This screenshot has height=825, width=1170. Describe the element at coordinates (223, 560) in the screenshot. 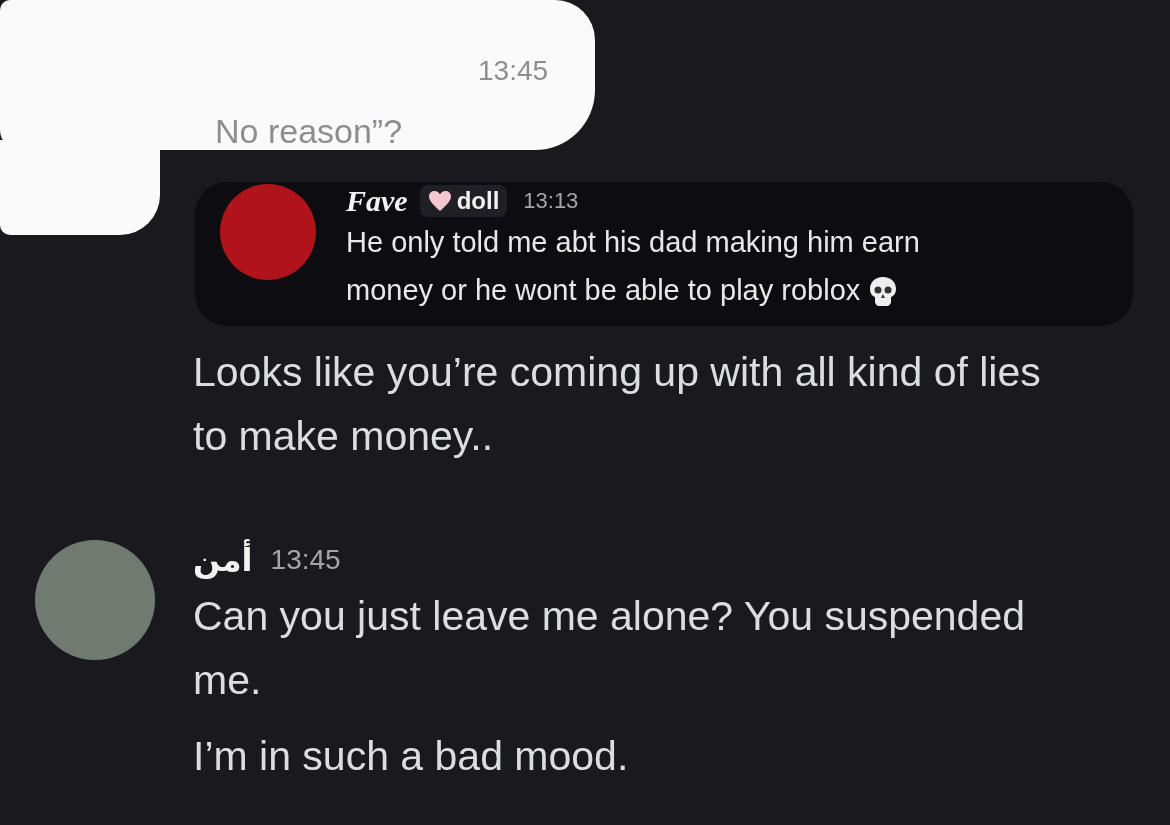

I see `author-name: أمن` at that location.